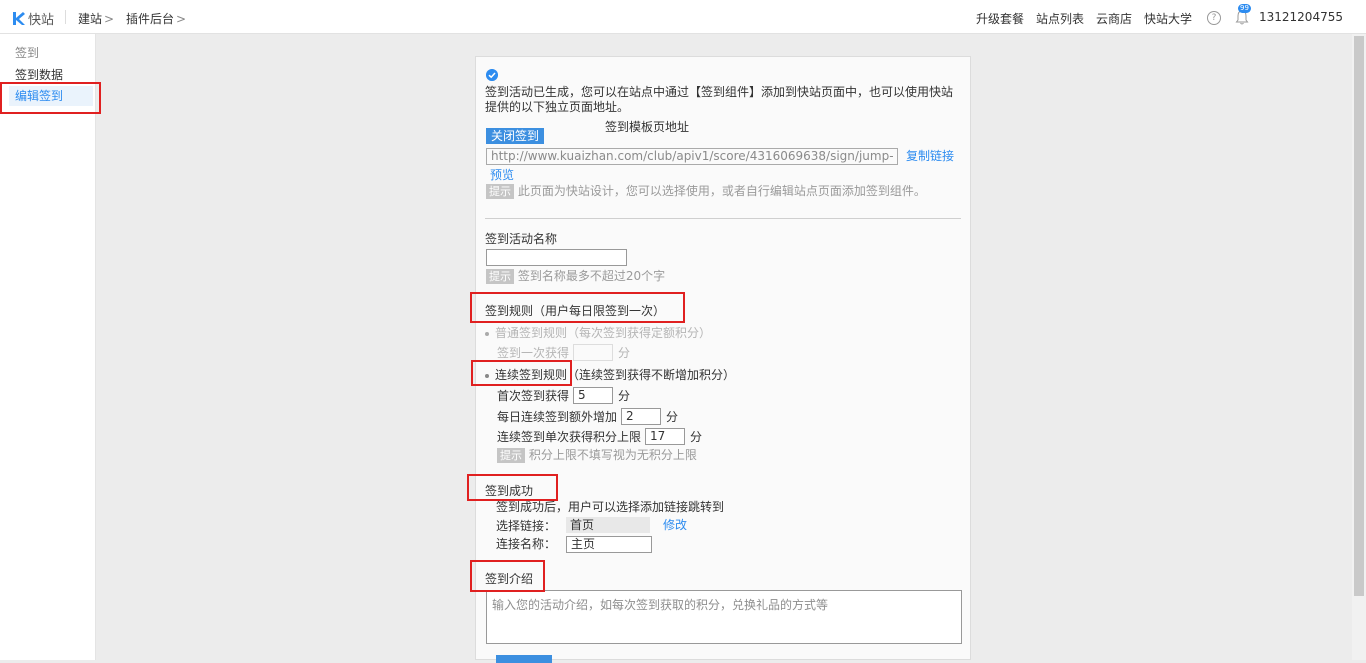 This screenshot has height=663, width=1366. What do you see at coordinates (521, 239) in the screenshot?
I see `activity-name-label: 签到活动名称` at bounding box center [521, 239].